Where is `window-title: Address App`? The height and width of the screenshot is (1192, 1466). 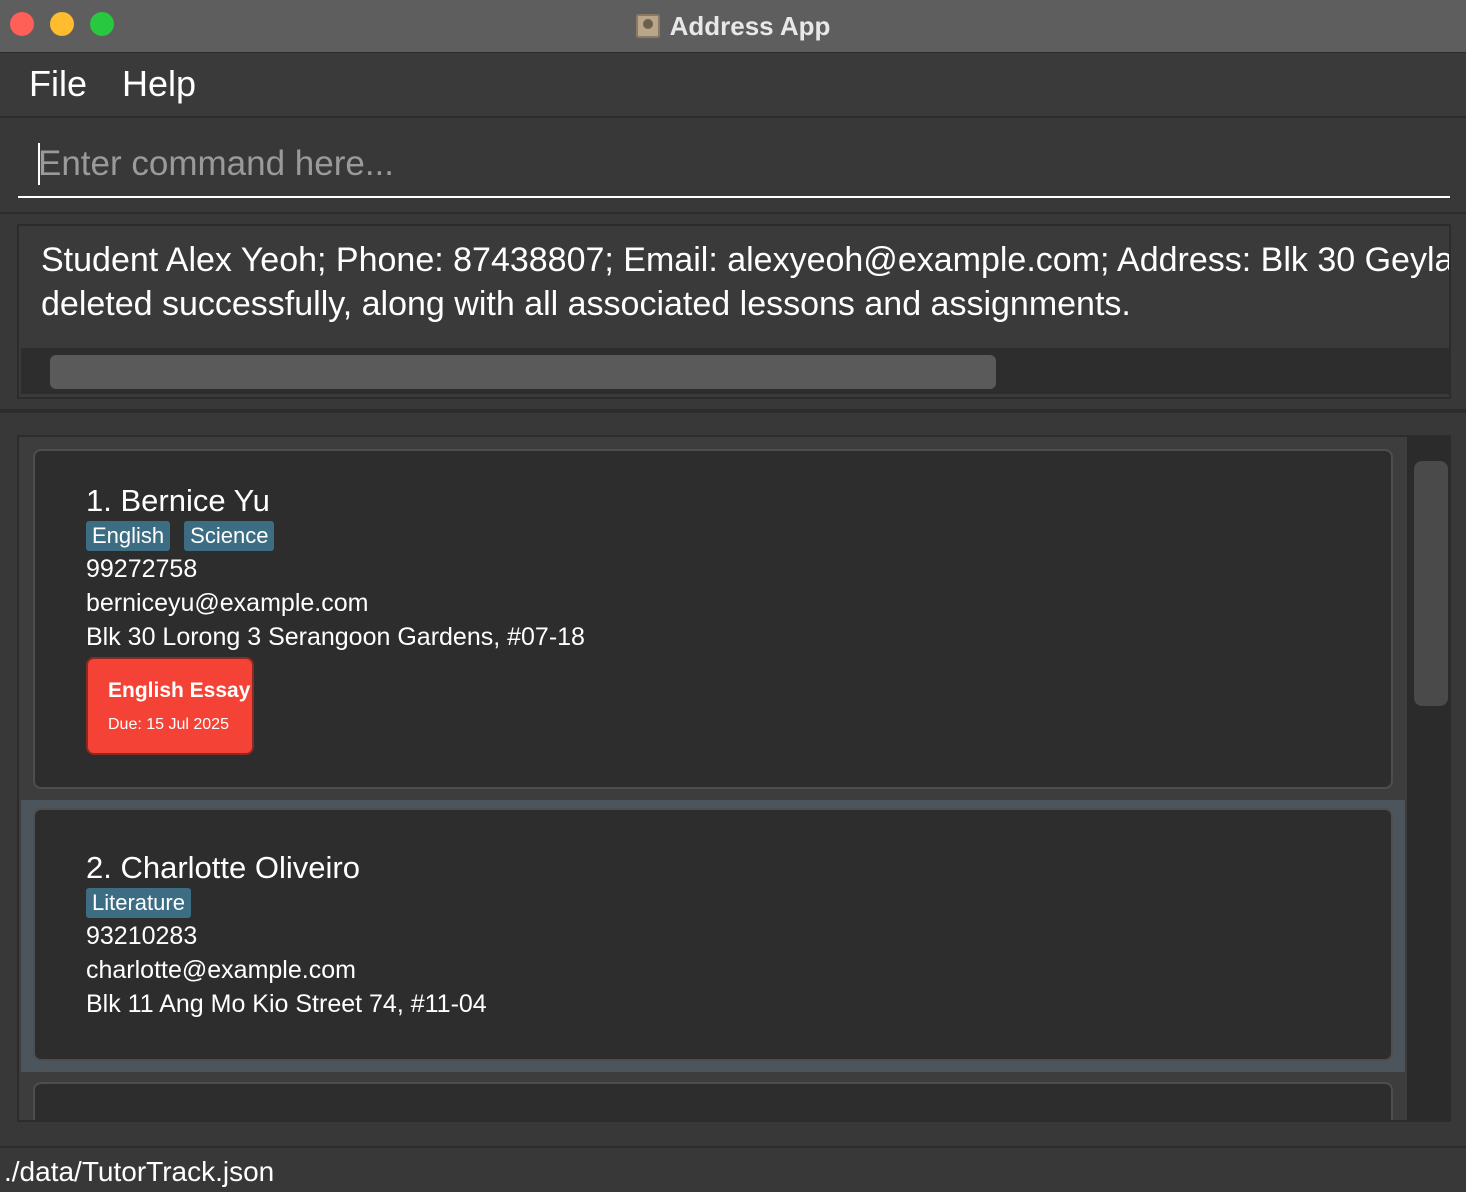
window-title: Address App is located at coordinates (750, 25).